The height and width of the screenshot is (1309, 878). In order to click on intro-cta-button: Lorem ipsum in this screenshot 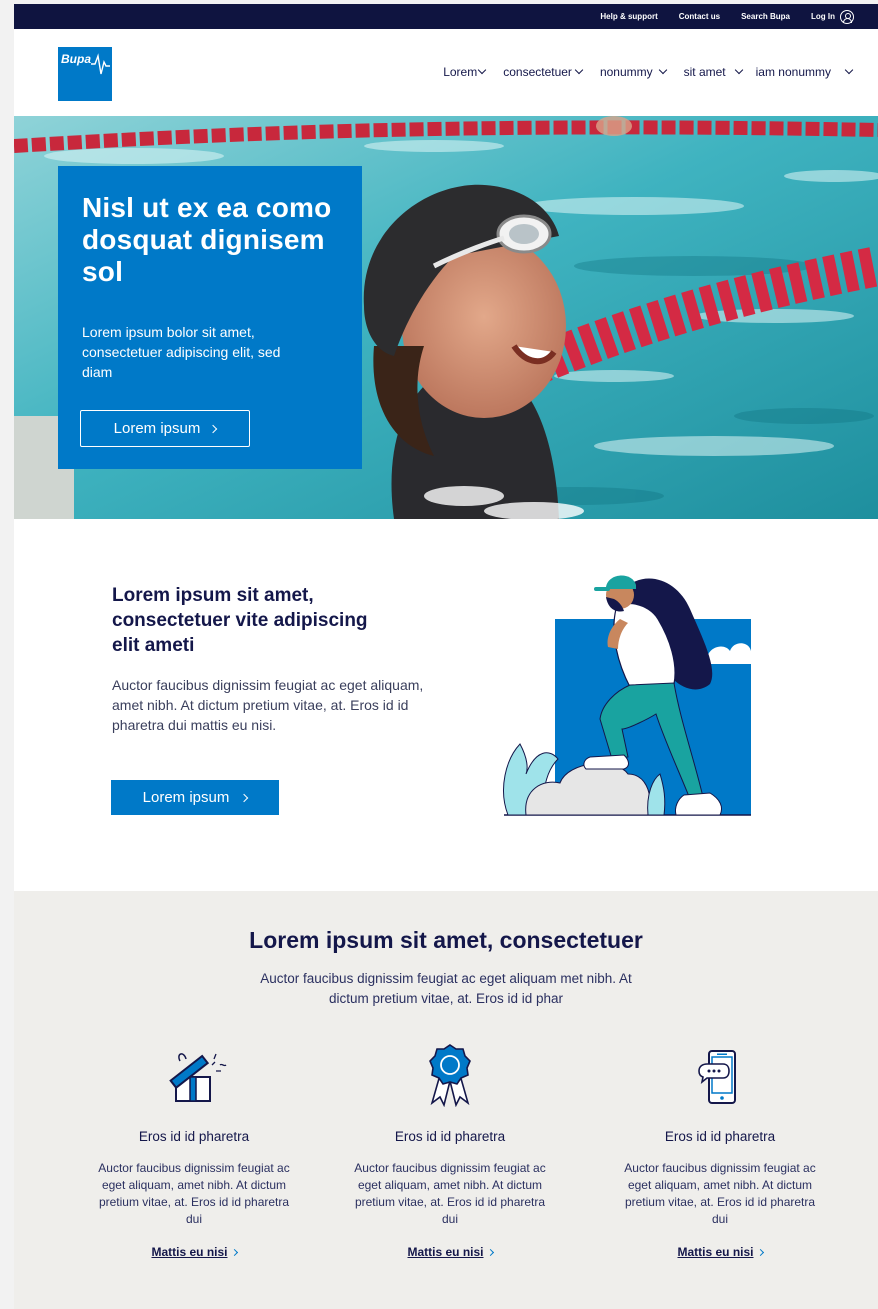, I will do `click(195, 797)`.